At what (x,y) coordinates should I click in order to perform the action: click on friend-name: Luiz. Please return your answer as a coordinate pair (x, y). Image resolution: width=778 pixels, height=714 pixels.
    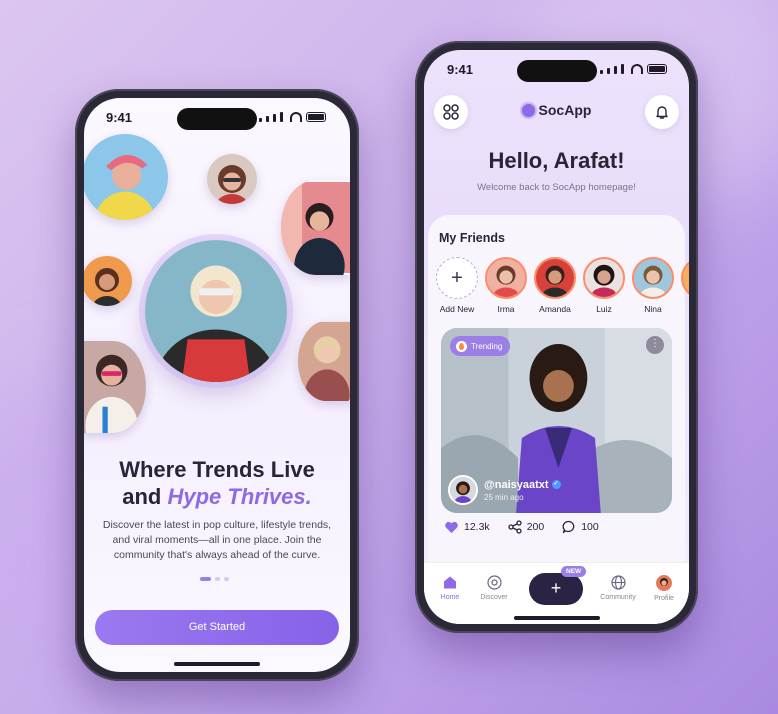
    Looking at the image, I should click on (604, 309).